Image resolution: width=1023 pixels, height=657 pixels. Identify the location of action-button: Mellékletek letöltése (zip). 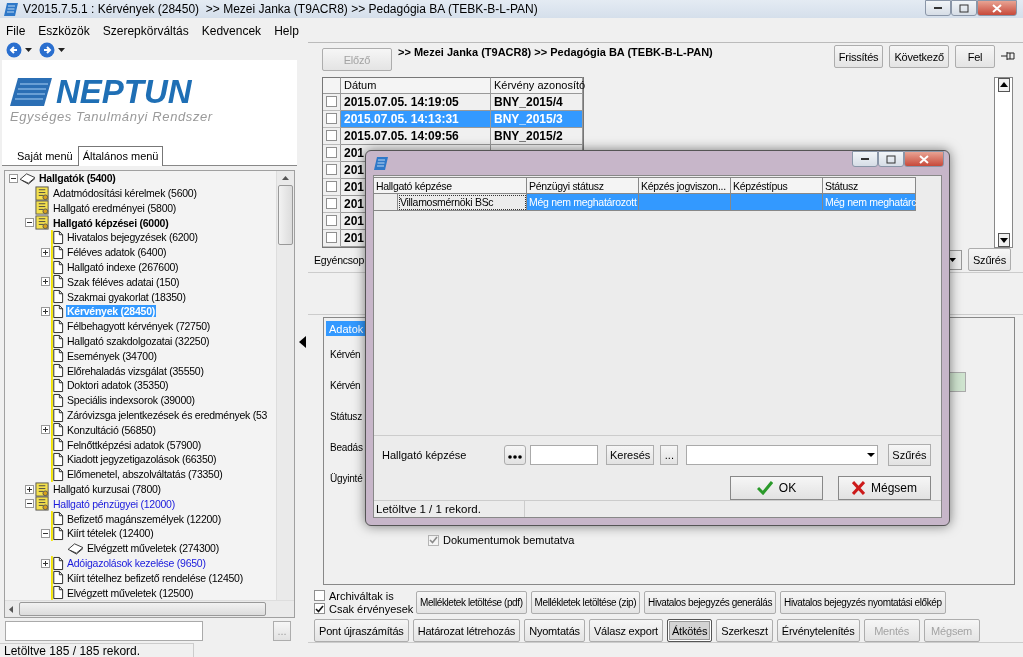
(585, 602).